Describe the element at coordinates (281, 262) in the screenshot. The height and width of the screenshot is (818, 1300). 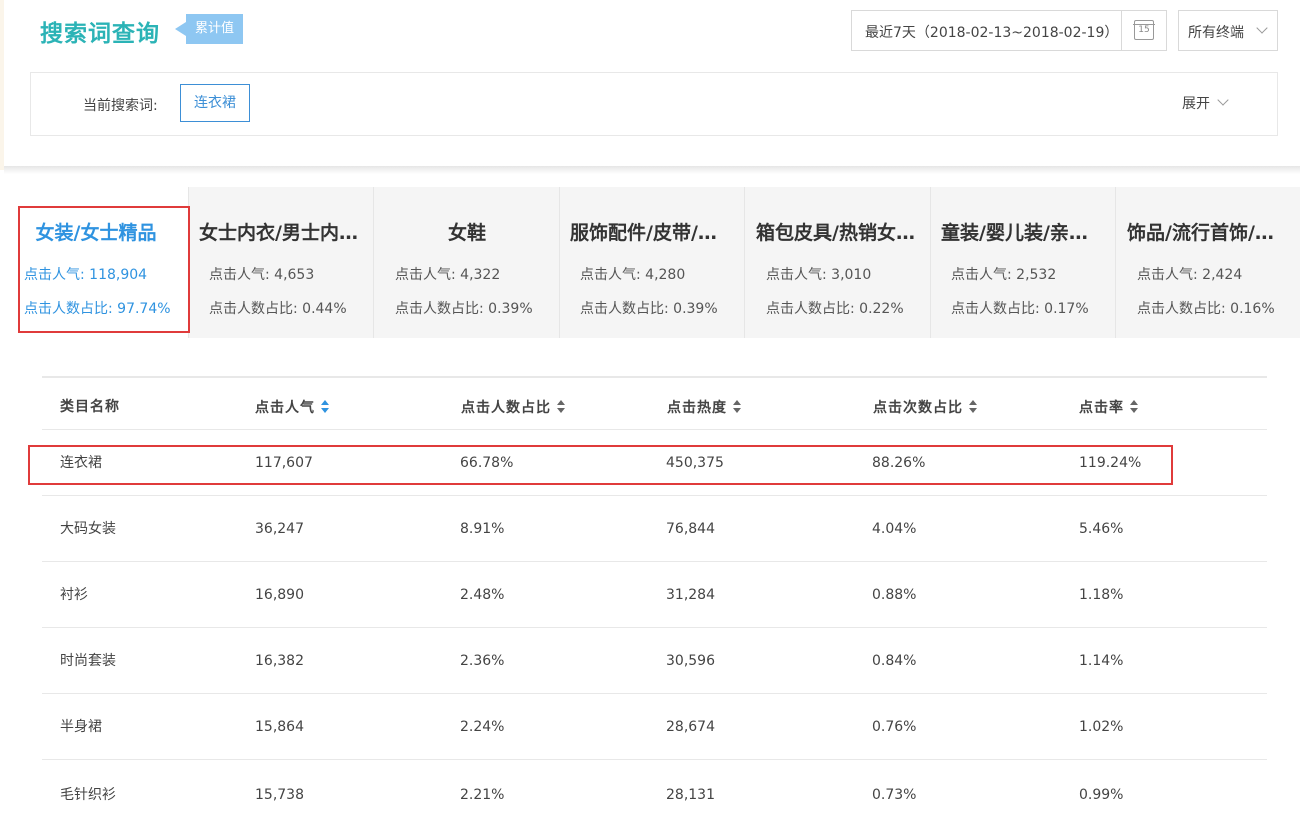
I see `category-tab: 女士内衣/男士内衣/家居服 点击人气: 4,653 点击人数占比: 0.44%` at that location.